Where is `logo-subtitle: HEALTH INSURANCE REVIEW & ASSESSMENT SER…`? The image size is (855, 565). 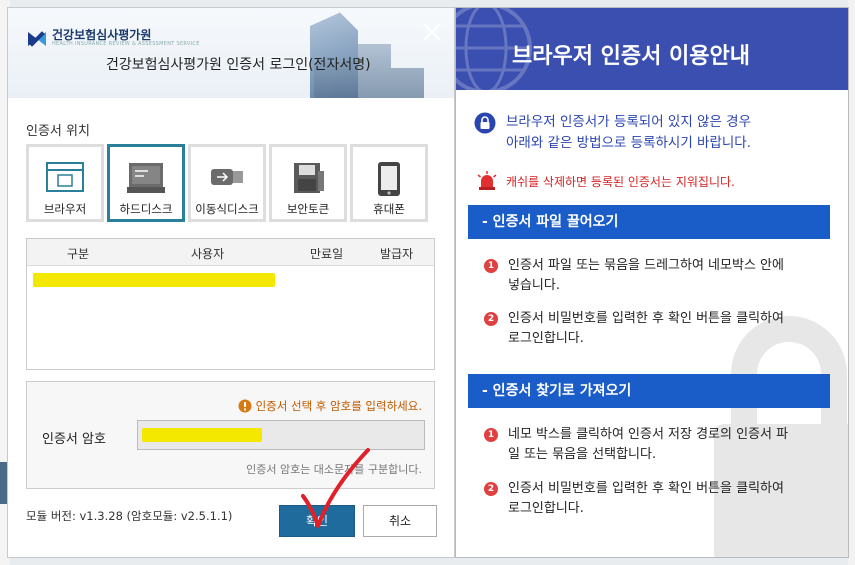 logo-subtitle: HEALTH INSURANCE REVIEW & ASSESSMENT SER… is located at coordinates (126, 44).